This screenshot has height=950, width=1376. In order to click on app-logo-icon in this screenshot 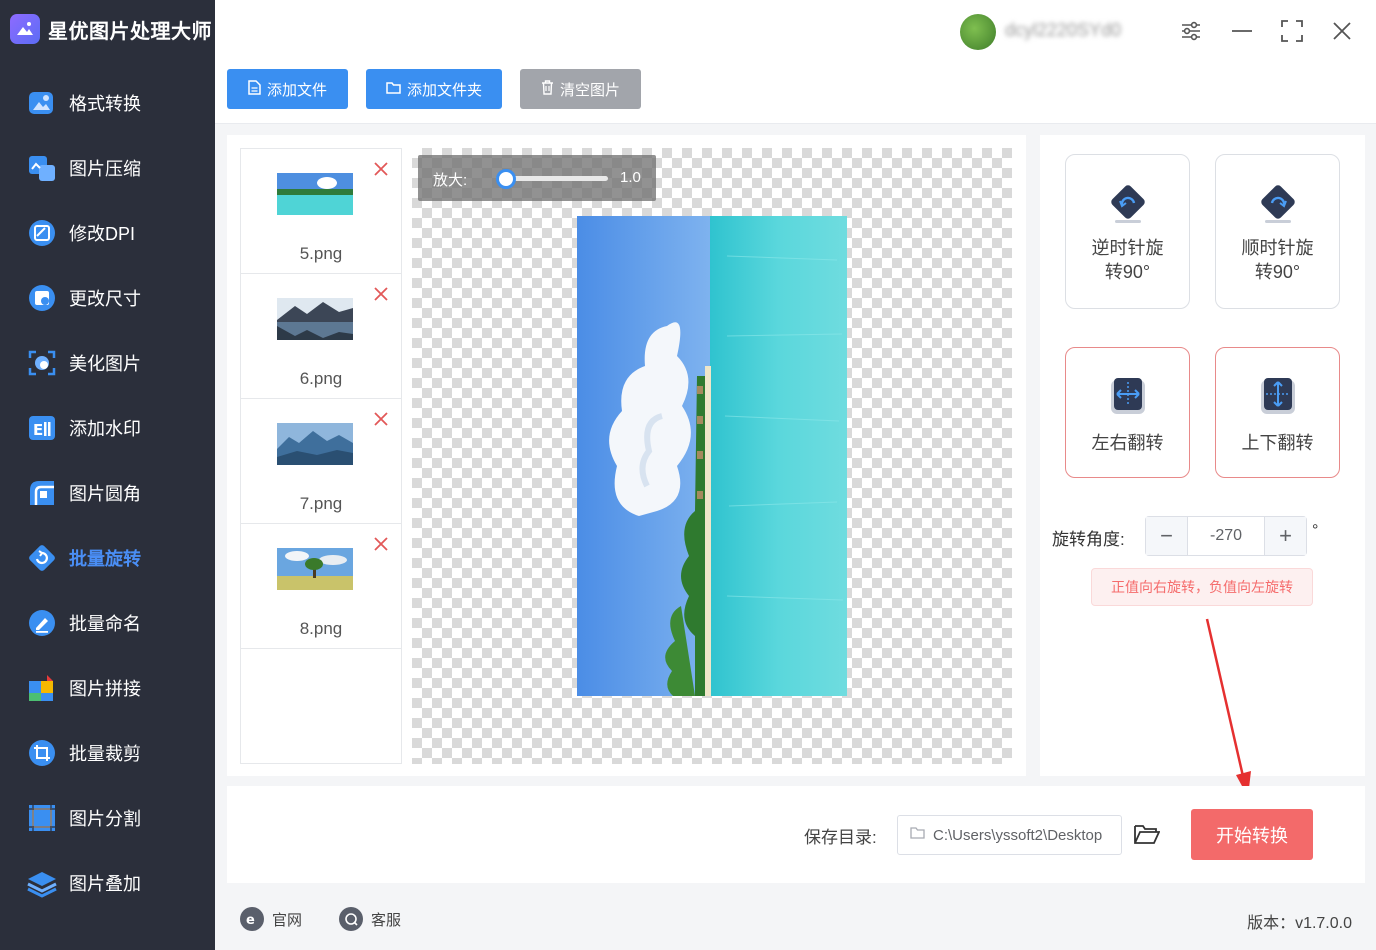, I will do `click(25, 29)`.